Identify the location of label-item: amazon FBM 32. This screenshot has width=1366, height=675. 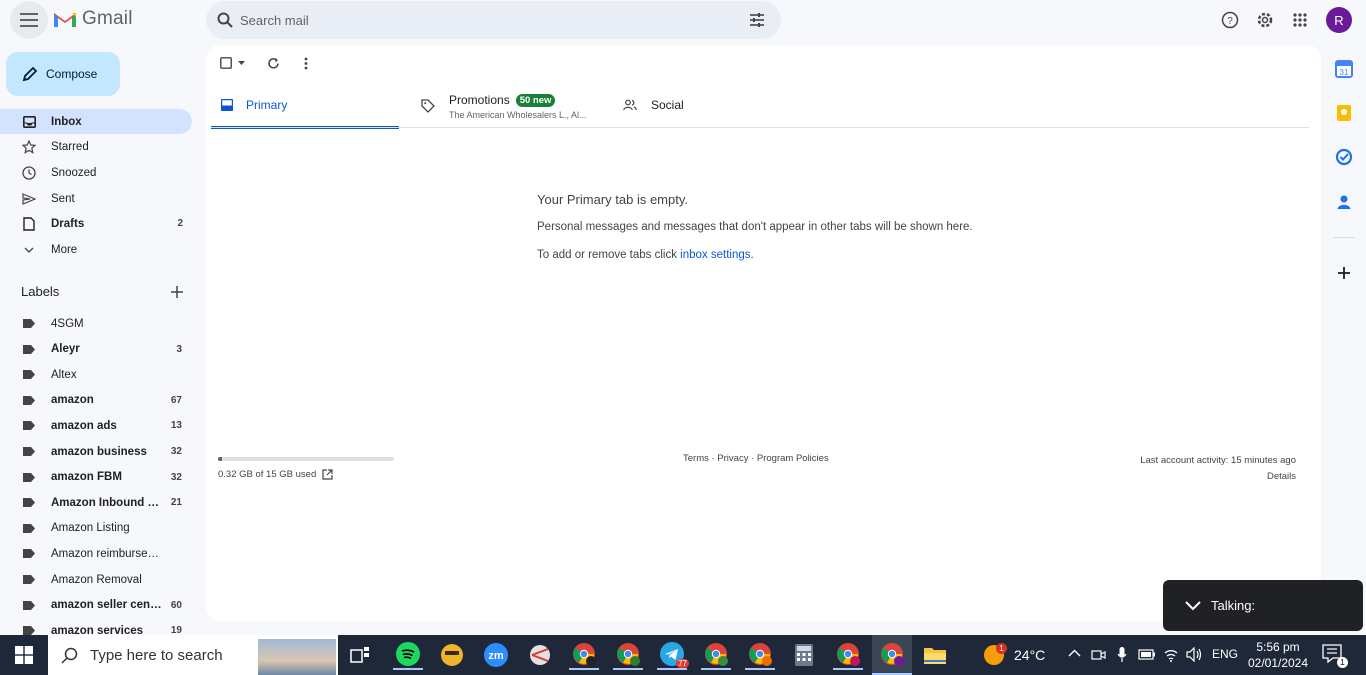
(96, 477).